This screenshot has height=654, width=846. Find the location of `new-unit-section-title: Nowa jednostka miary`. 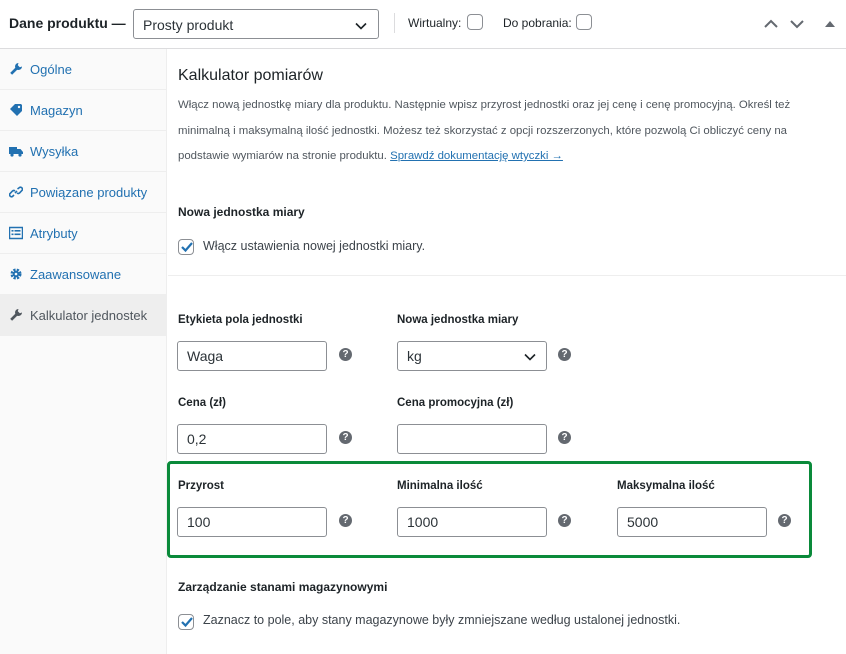

new-unit-section-title: Nowa jednostka miary is located at coordinates (241, 212).